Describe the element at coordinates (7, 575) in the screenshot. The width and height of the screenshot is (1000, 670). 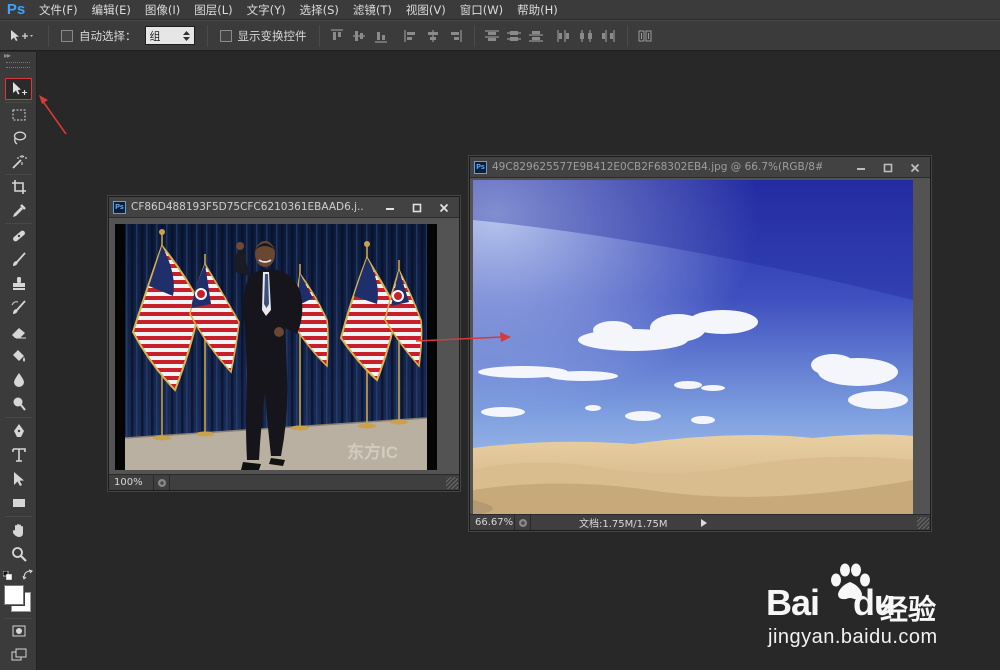
I see `default-colors-button` at that location.